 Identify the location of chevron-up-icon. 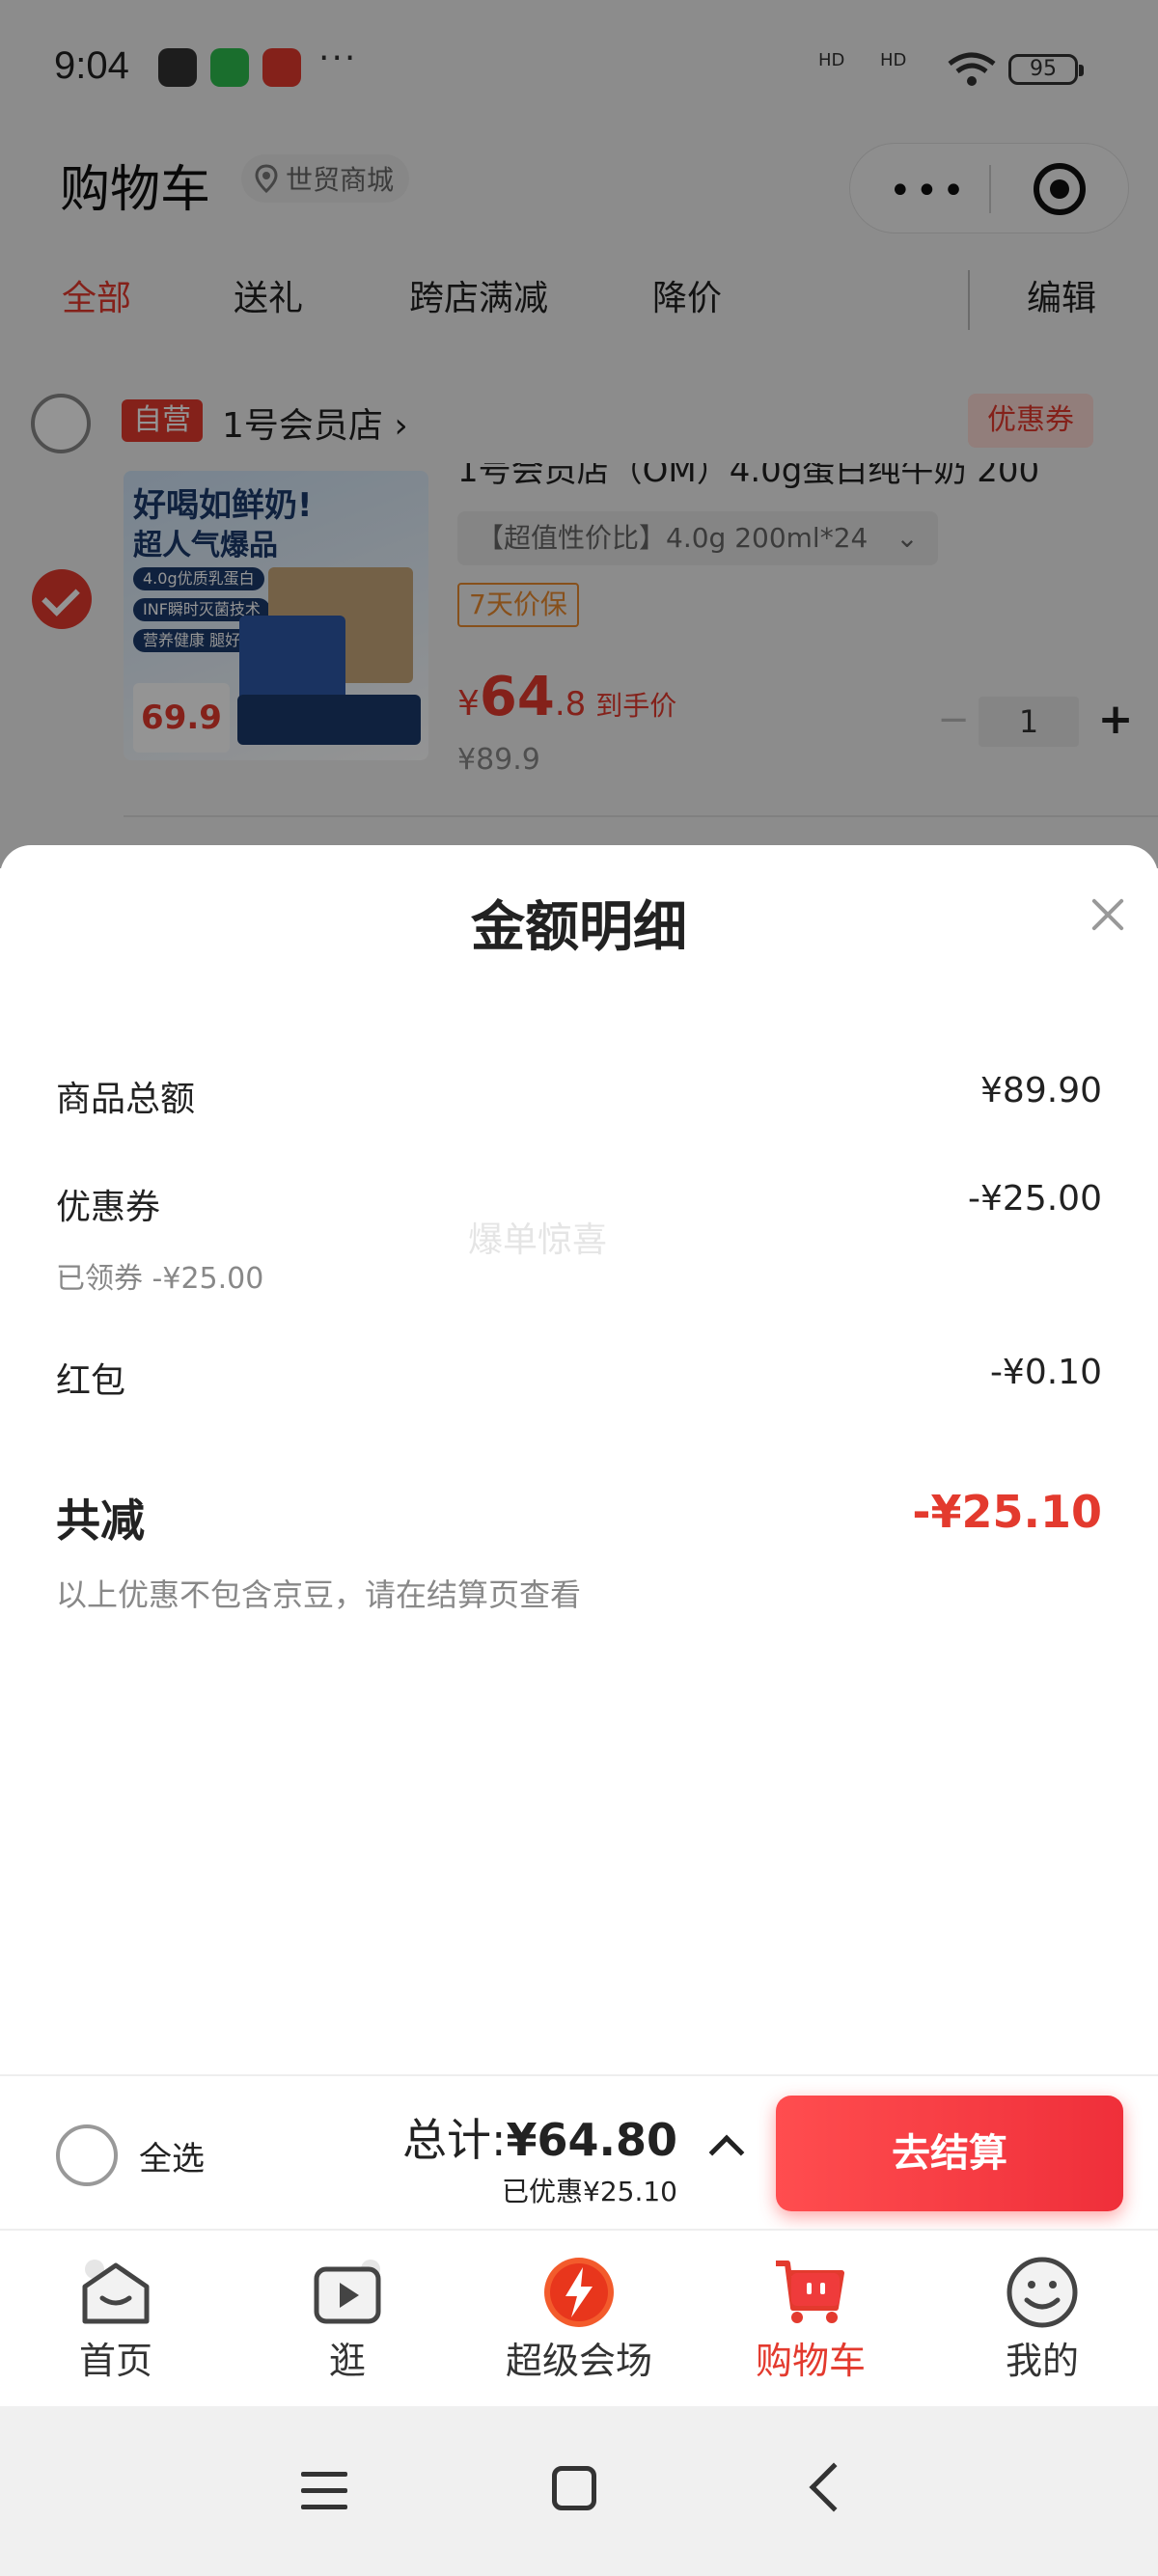
(726, 2152).